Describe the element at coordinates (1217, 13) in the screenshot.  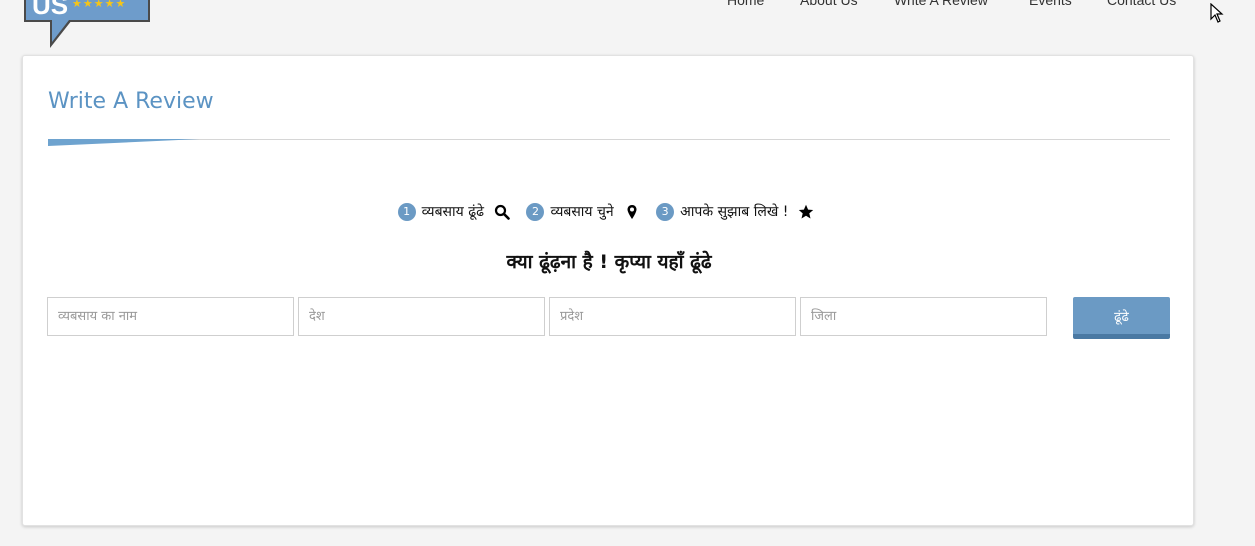
I see `mouse-cursor-icon` at that location.